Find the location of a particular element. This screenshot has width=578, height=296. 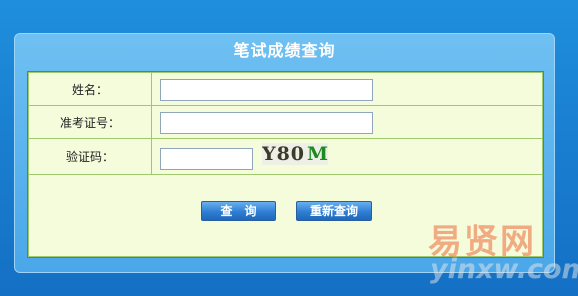

panel-title: 笔试成绩查询 is located at coordinates (284, 50).